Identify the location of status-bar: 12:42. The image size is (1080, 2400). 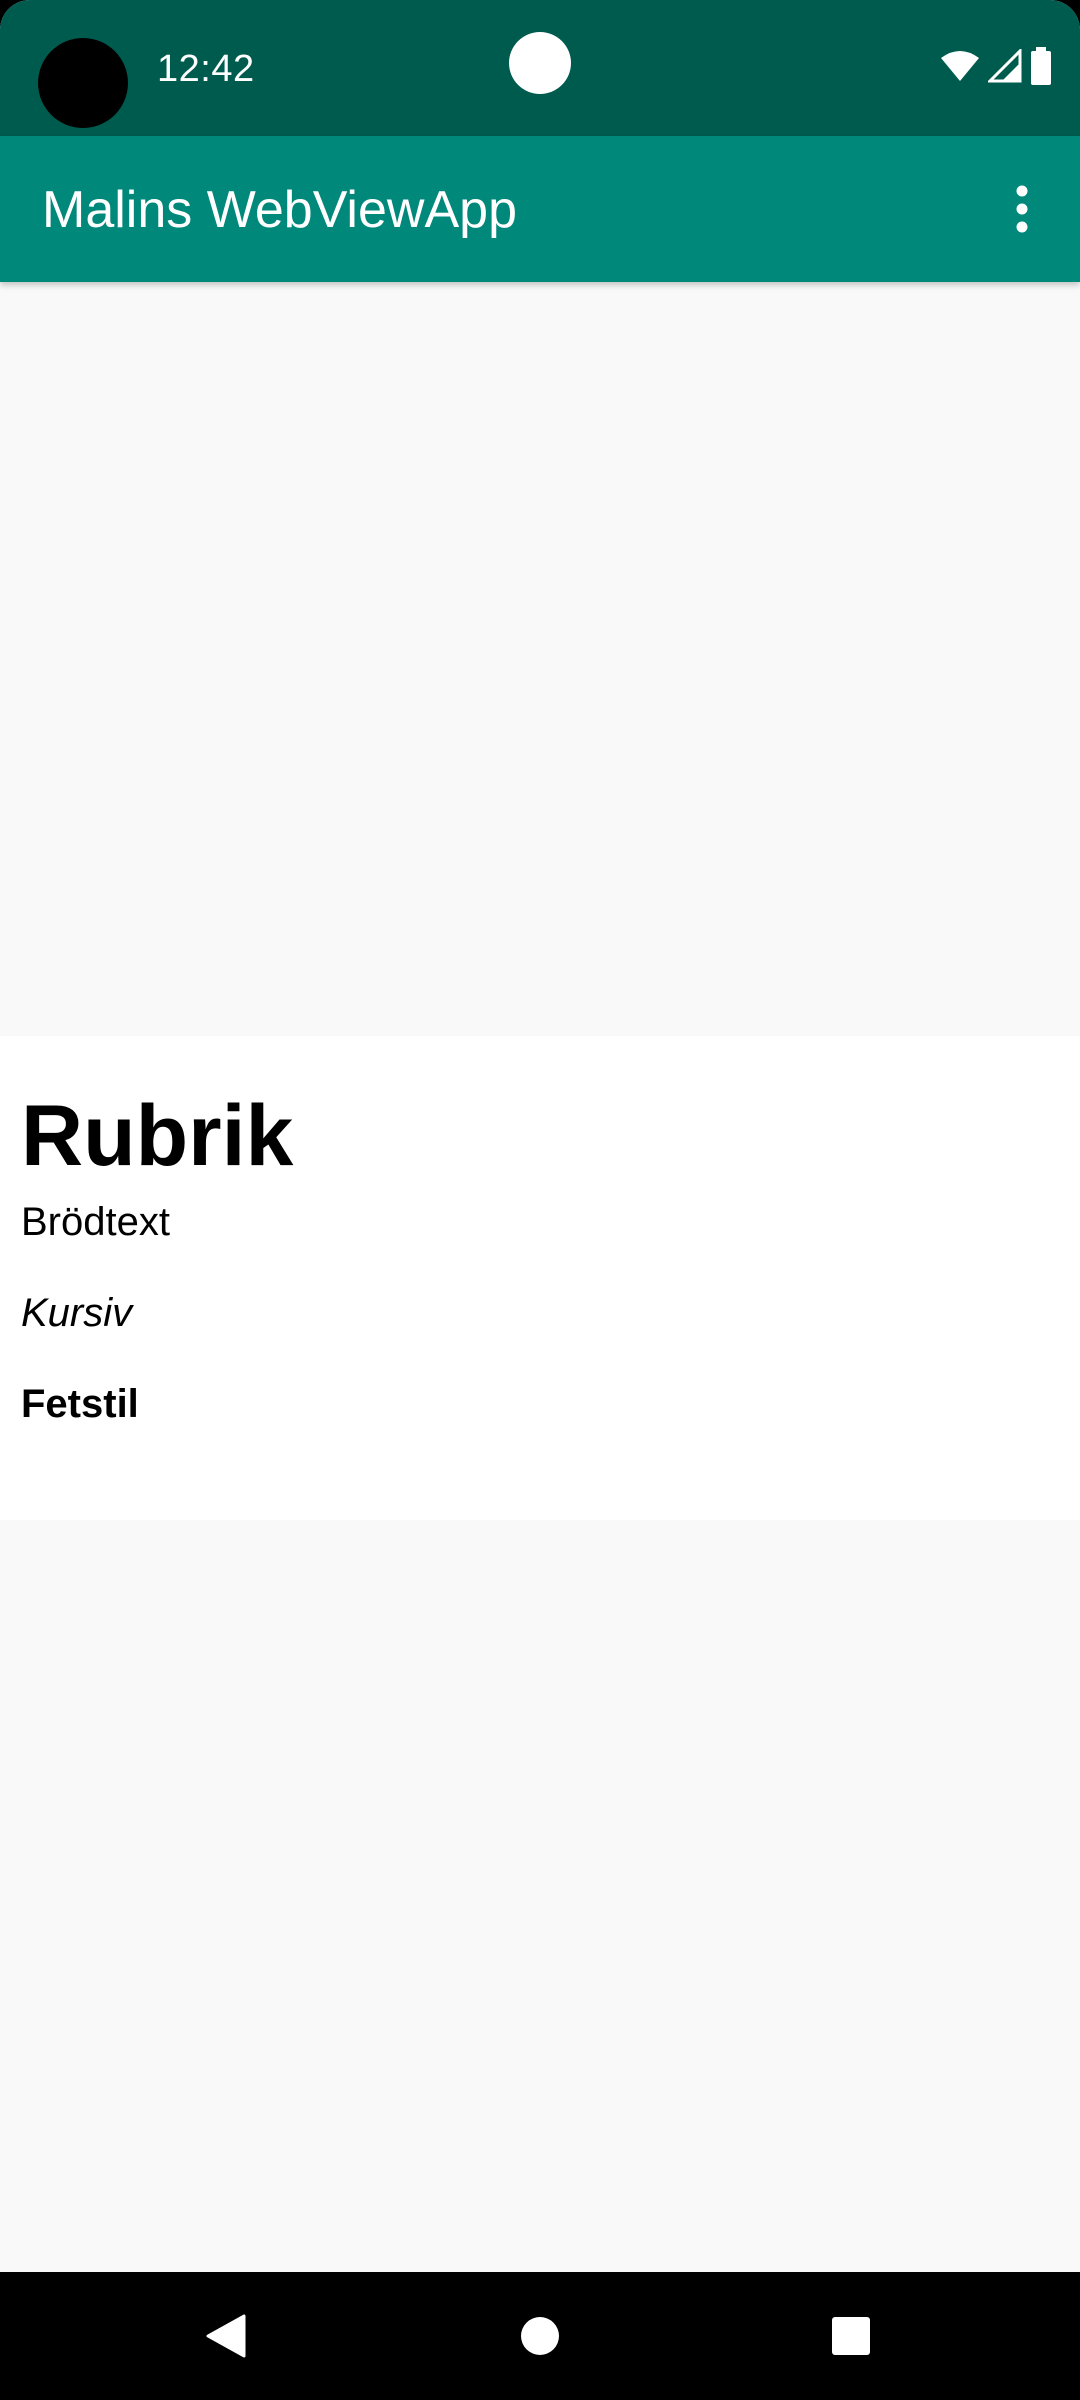
(540, 68).